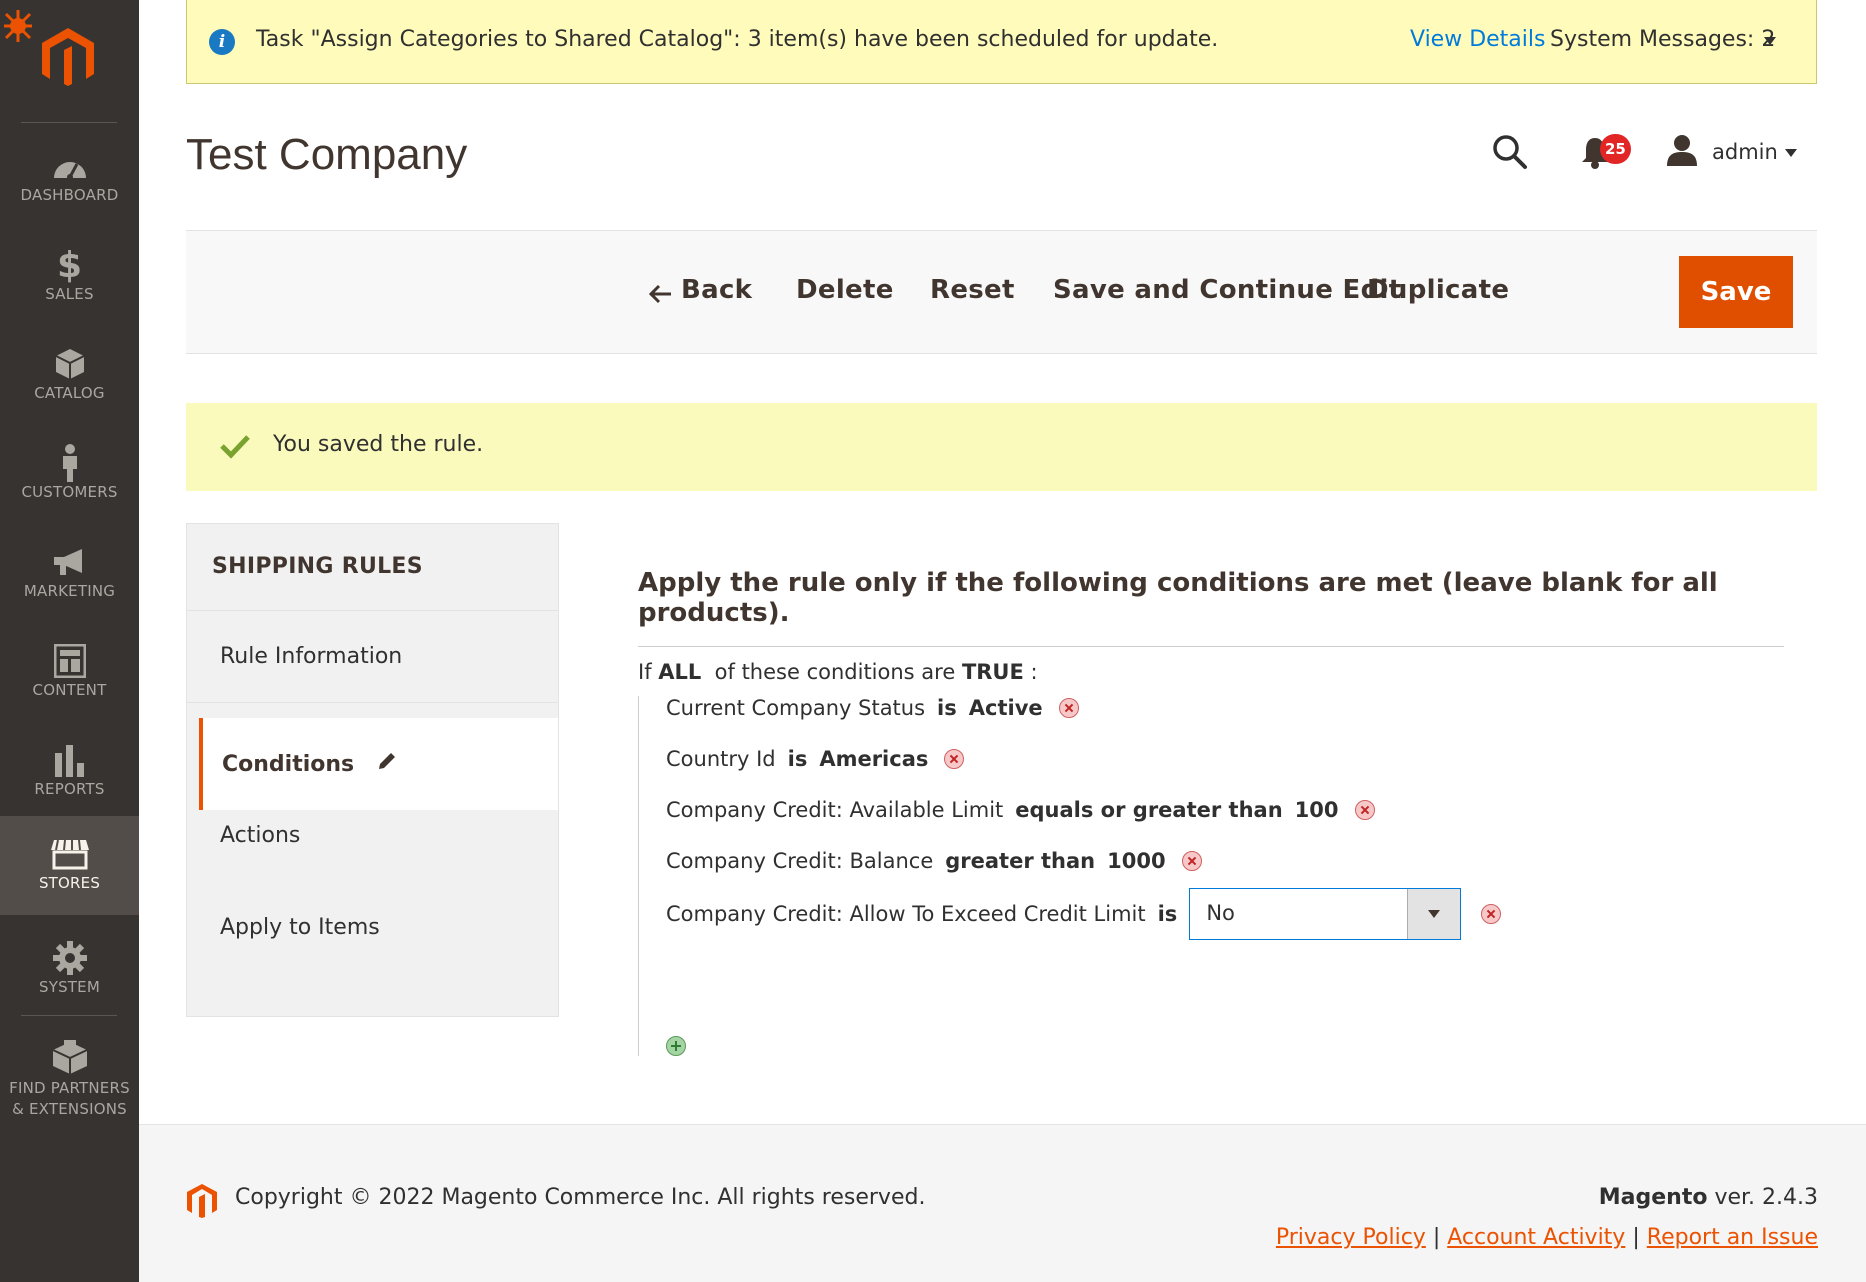  Describe the element at coordinates (1227, 290) in the screenshot. I see `save-continue-button: Save and Continue Edit` at that location.